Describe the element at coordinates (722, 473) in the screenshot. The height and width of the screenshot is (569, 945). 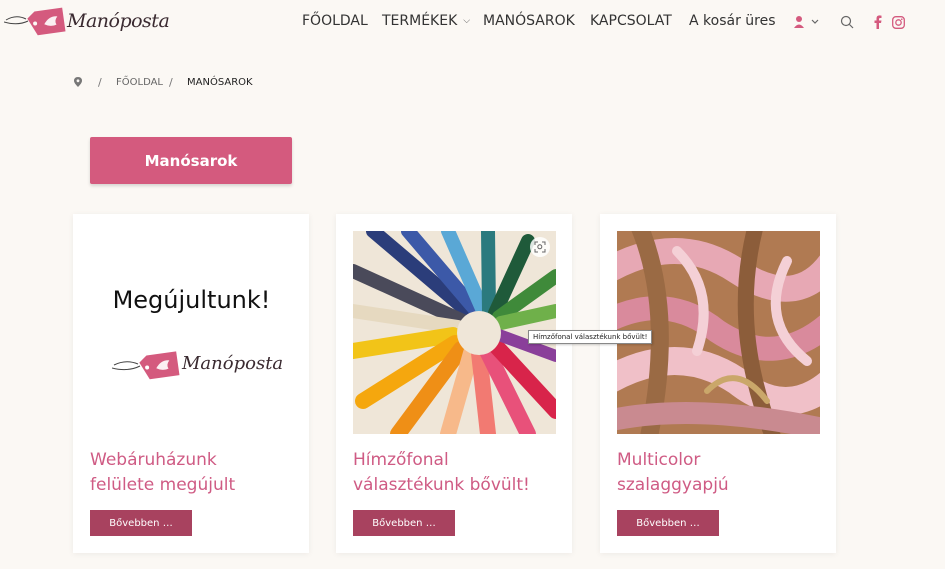
I see `post-title: Multicolor szalaggyapjú` at that location.